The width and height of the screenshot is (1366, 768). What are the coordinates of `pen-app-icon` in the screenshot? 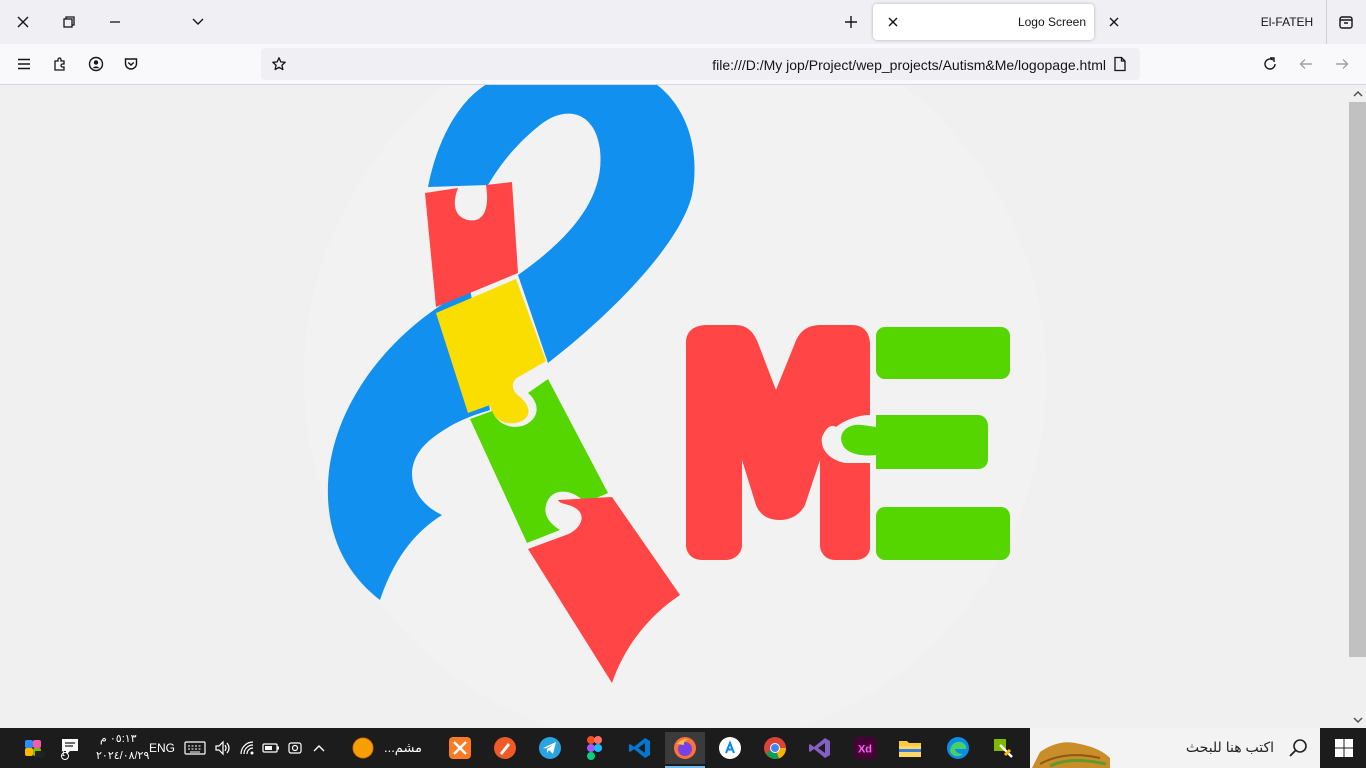 It's located at (505, 748).